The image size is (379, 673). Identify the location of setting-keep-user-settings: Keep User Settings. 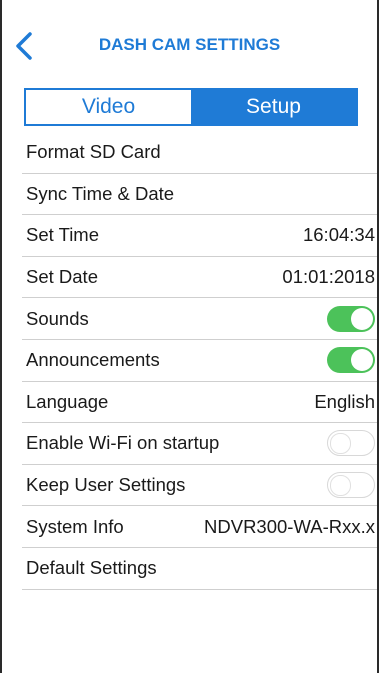
(199, 486).